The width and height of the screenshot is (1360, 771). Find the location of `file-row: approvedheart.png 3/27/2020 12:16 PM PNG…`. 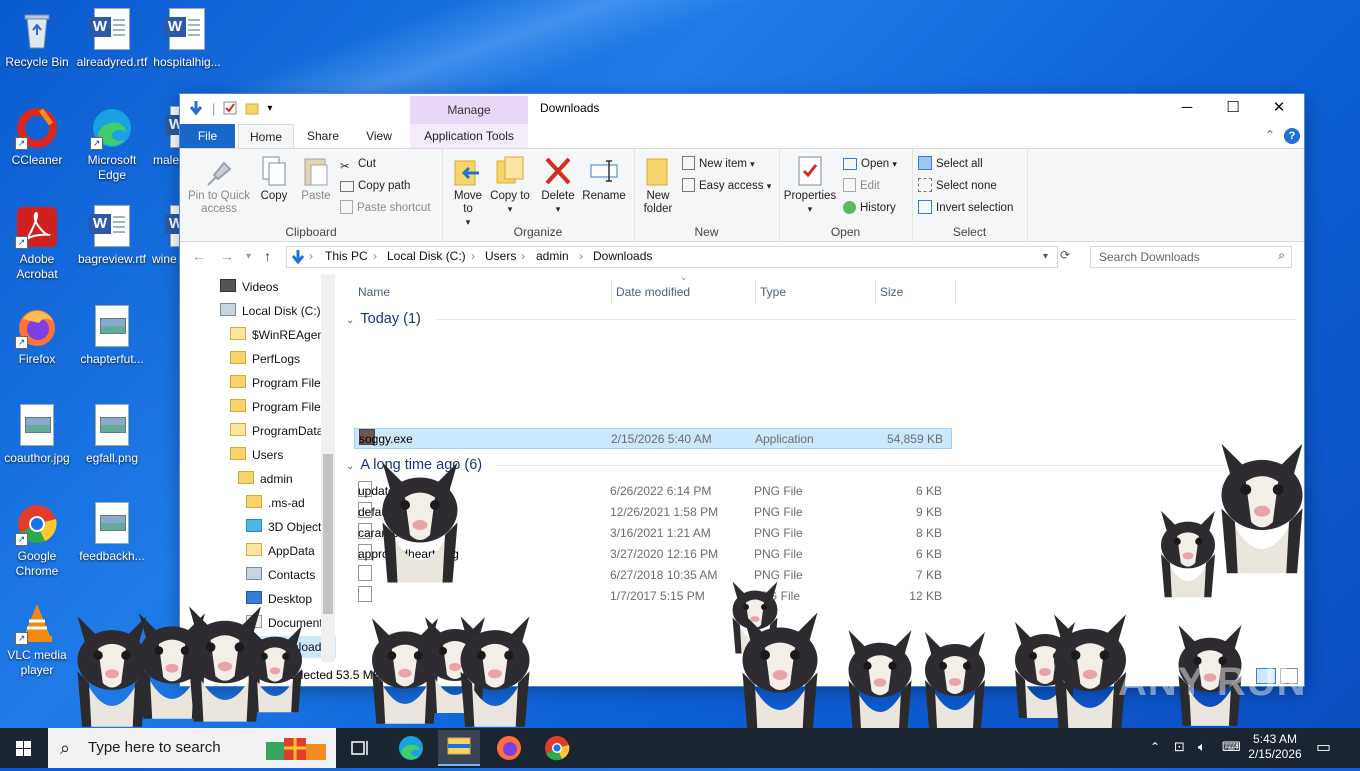

file-row: approvedheart.png 3/27/2020 12:16 PM PNG… is located at coordinates (653, 554).